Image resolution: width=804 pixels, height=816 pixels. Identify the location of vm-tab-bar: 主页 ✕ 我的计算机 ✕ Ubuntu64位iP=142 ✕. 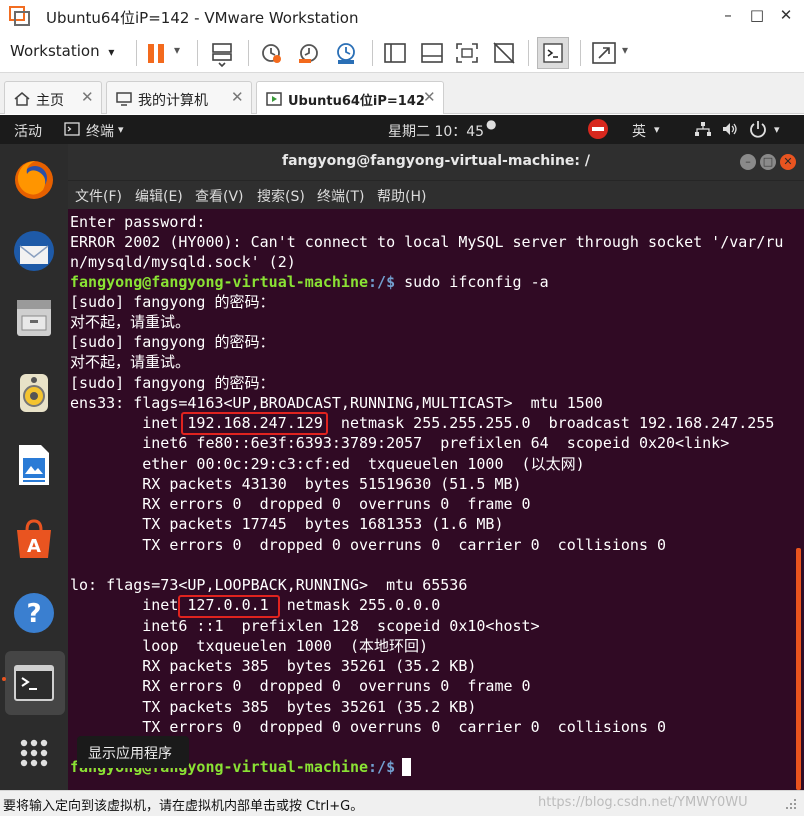
(402, 93).